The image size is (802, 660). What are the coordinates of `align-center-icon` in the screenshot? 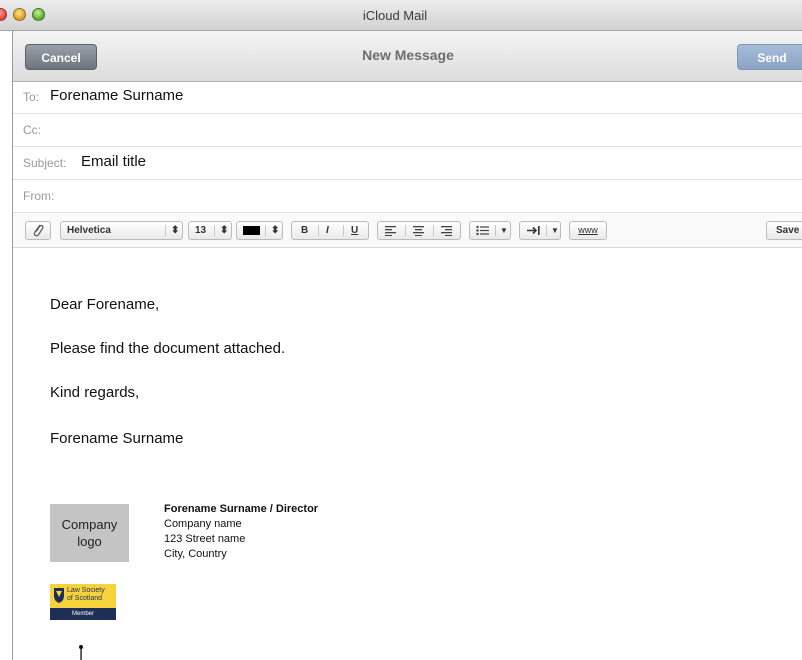 It's located at (419, 230).